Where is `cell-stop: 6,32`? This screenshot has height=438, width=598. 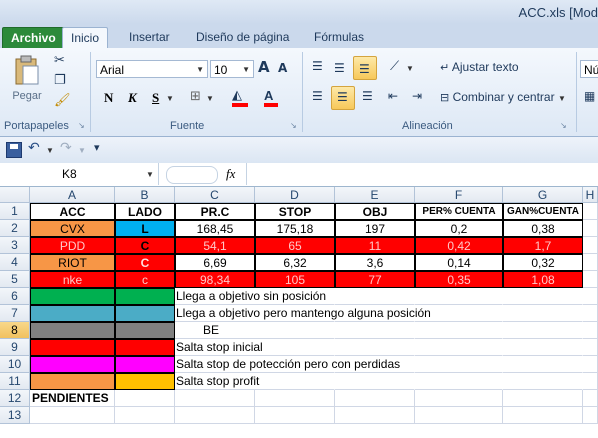 cell-stop: 6,32 is located at coordinates (295, 262).